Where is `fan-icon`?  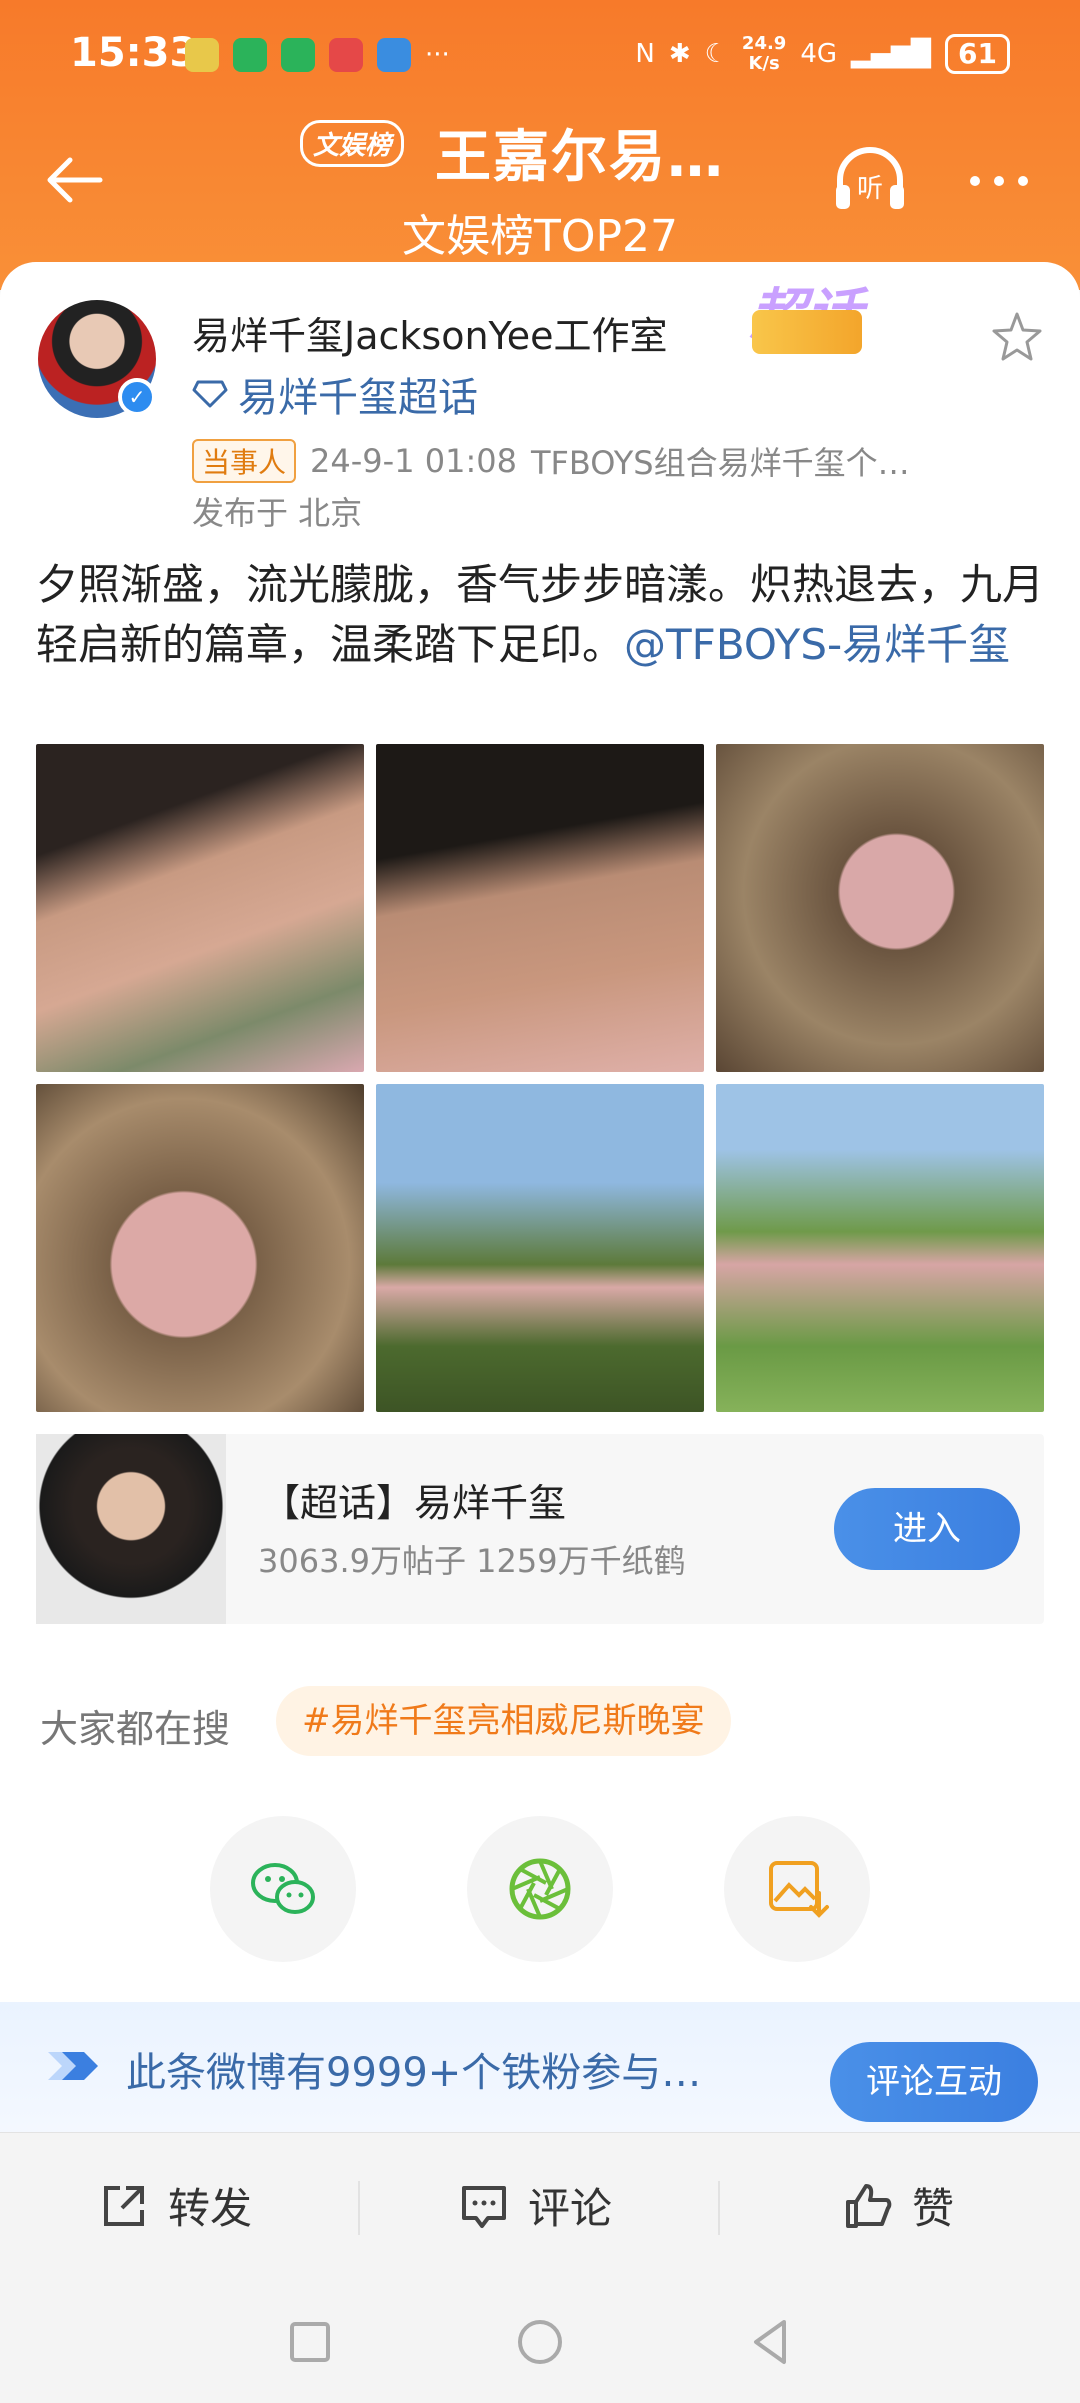 fan-icon is located at coordinates (73, 2066).